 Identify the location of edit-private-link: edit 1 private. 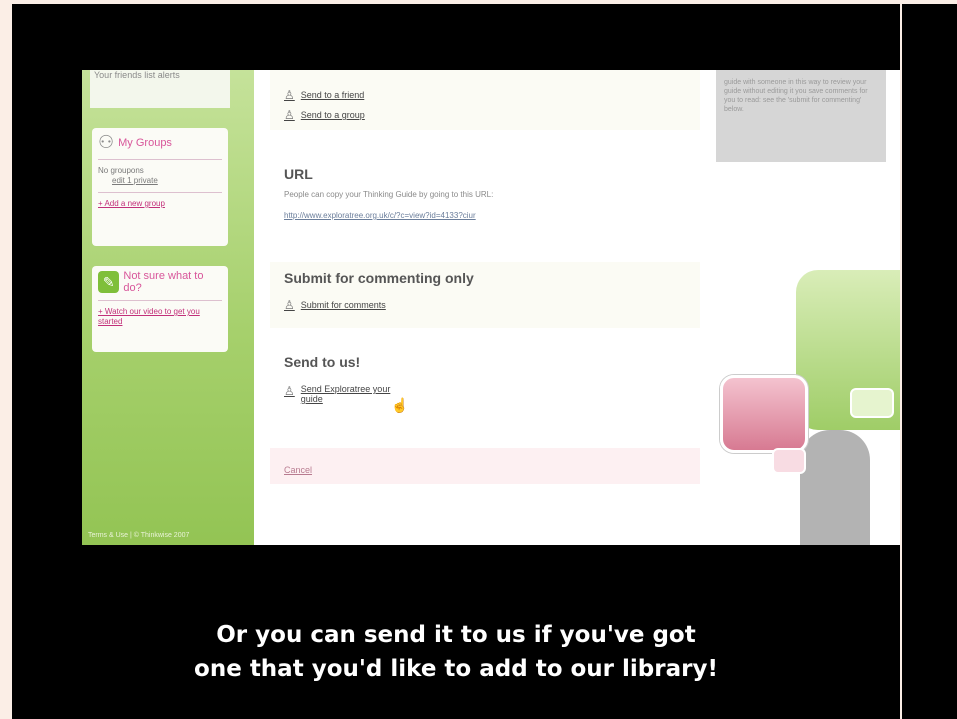
(160, 181).